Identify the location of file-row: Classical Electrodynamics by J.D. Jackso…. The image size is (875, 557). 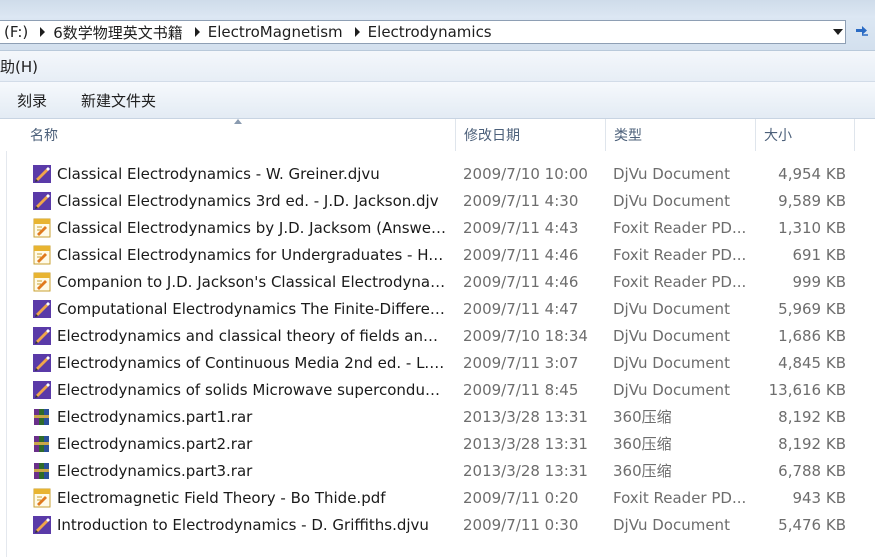
(437, 227).